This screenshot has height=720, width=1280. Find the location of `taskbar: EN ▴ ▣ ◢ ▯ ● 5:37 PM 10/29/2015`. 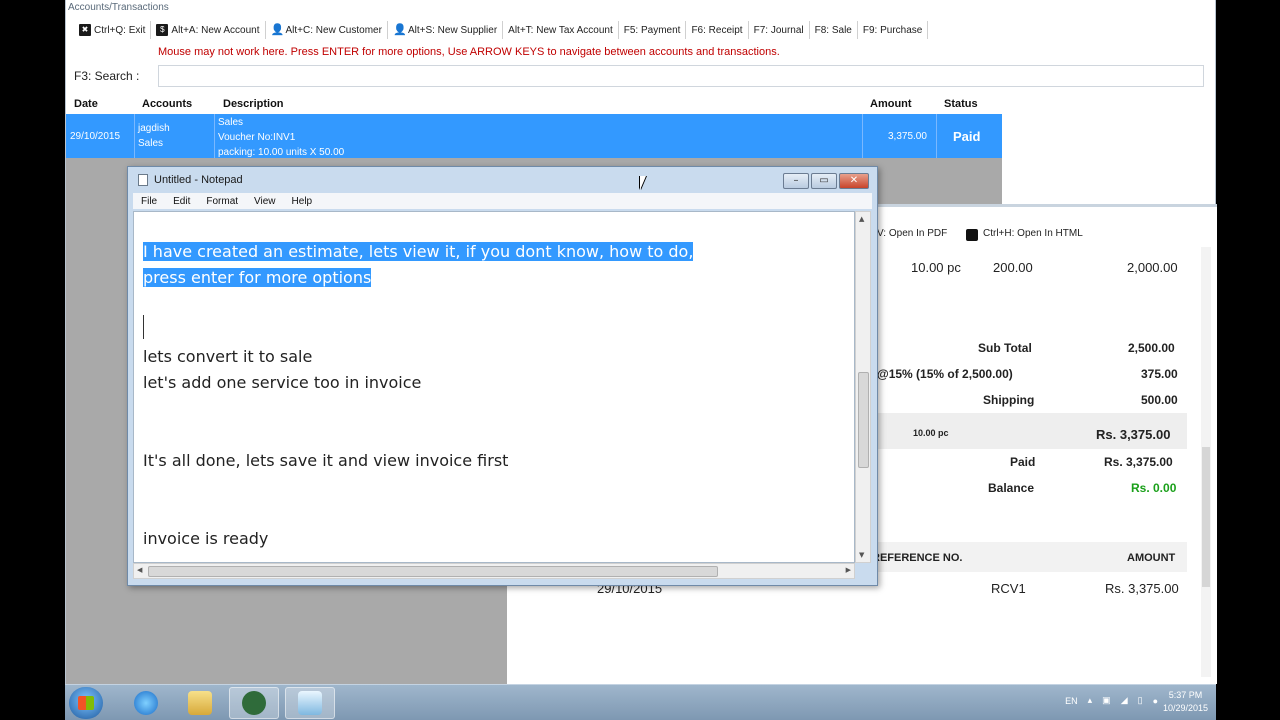

taskbar: EN ▴ ▣ ◢ ▯ ● 5:37 PM 10/29/2015 is located at coordinates (640, 702).